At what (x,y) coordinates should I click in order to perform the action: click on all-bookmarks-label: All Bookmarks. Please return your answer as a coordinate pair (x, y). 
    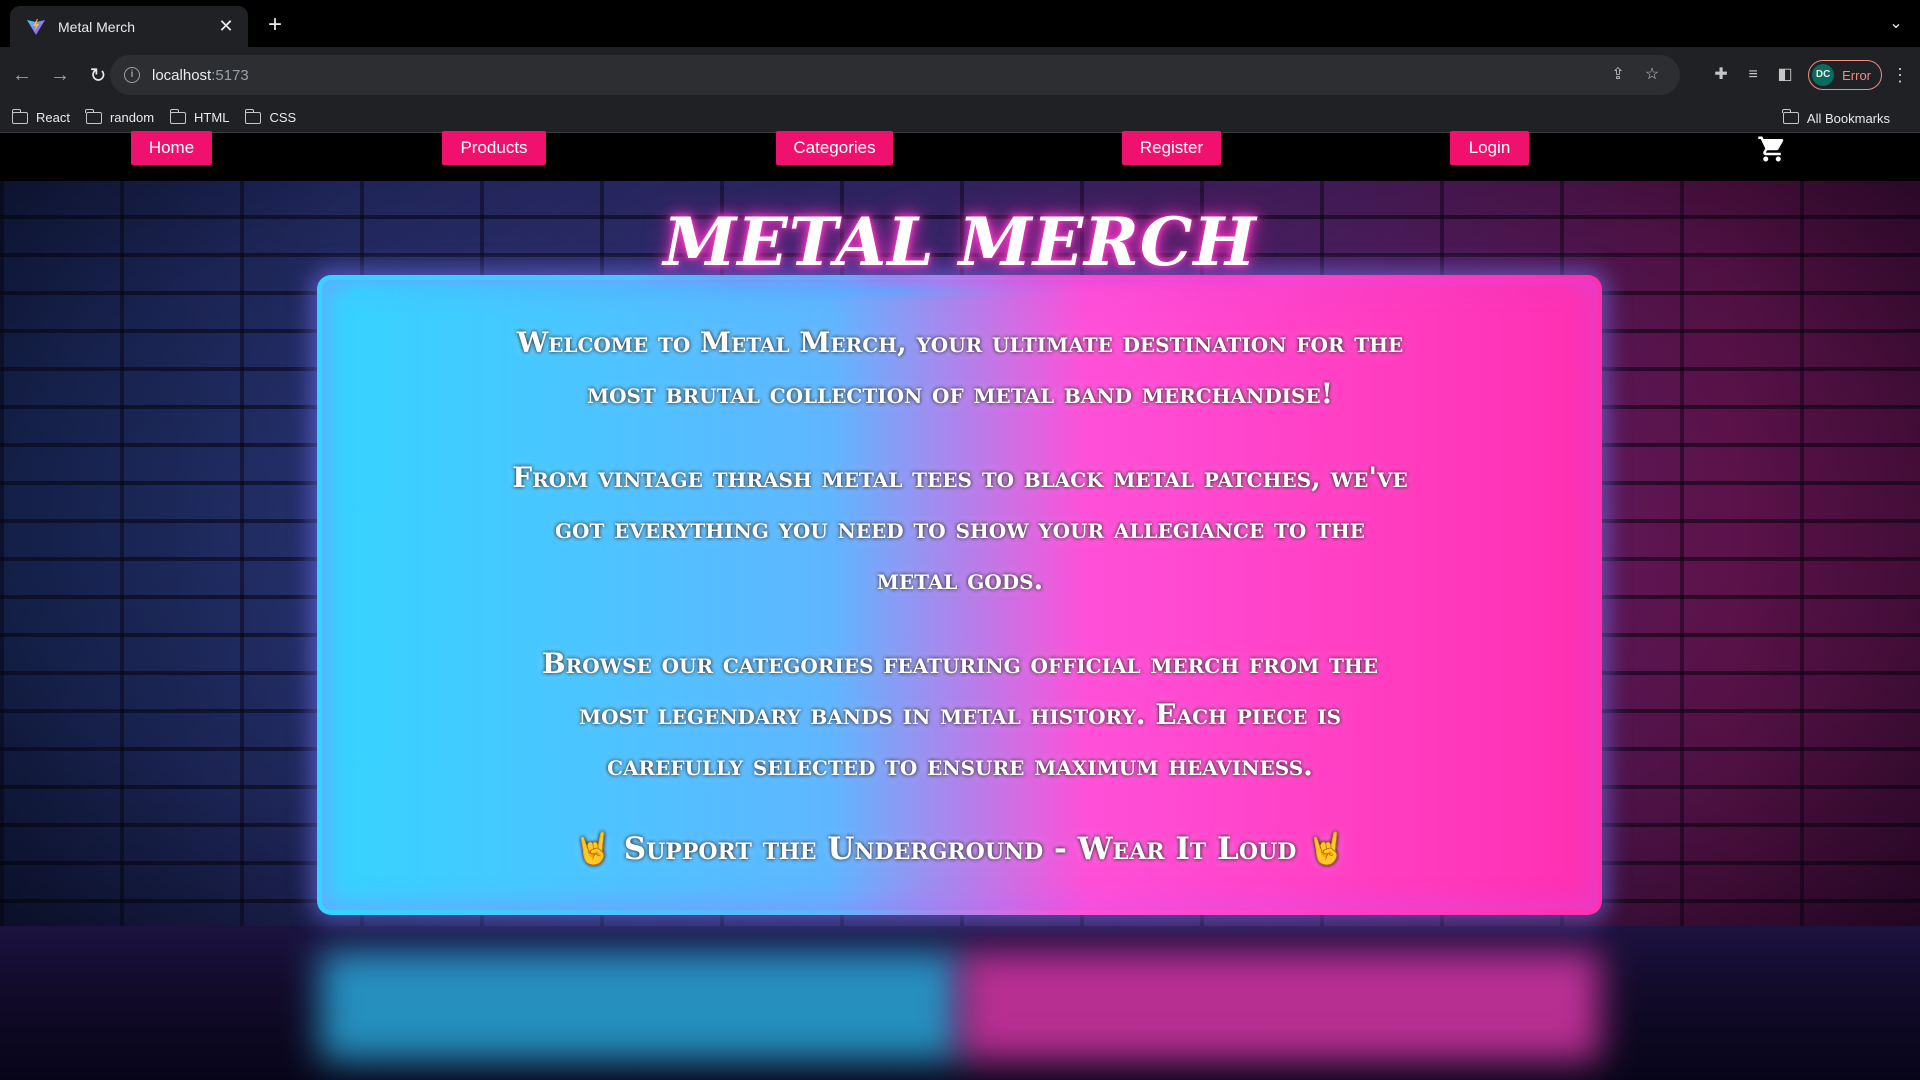
    Looking at the image, I should click on (1848, 118).